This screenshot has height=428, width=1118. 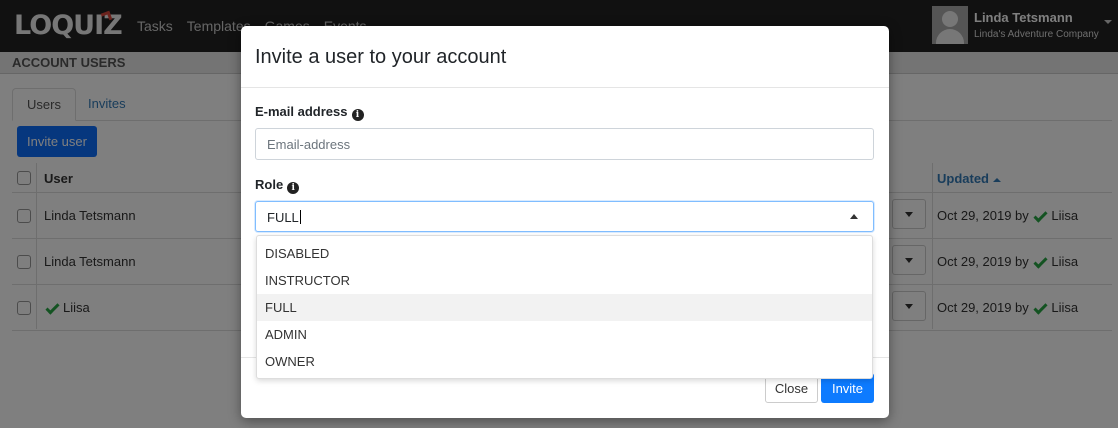 What do you see at coordinates (564, 144) in the screenshot?
I see `email-field` at bounding box center [564, 144].